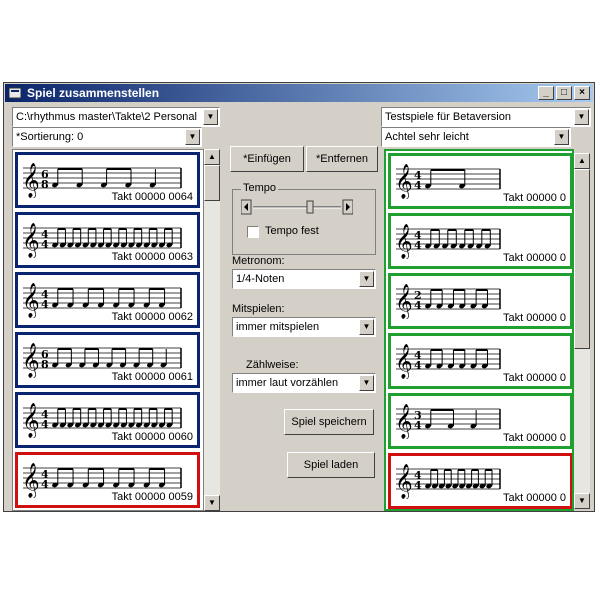 Image resolution: width=600 pixels, height=600 pixels. What do you see at coordinates (287, 383) in the screenshot?
I see `zaehlweise-value: immer laut vorzählen` at bounding box center [287, 383].